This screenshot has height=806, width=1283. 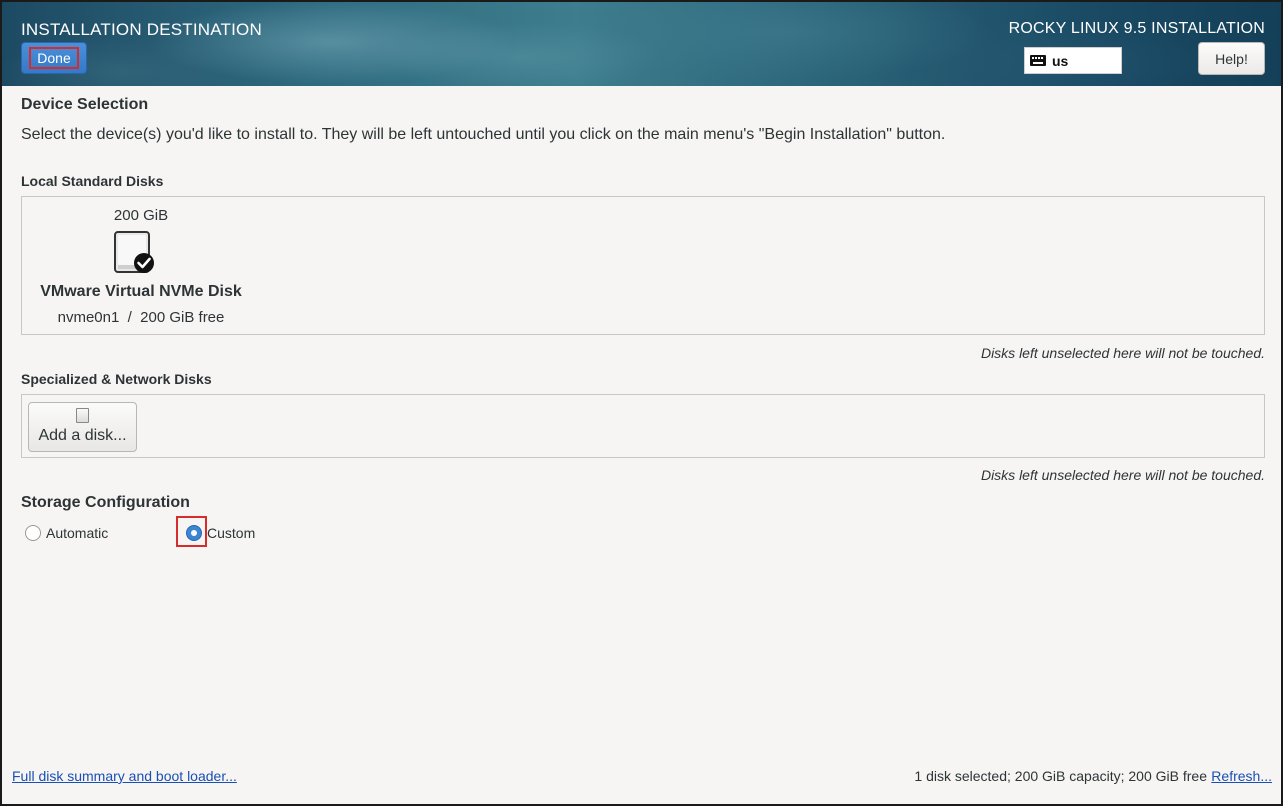 What do you see at coordinates (1073, 60) in the screenshot?
I see `keyboard-layout-indicator: us` at bounding box center [1073, 60].